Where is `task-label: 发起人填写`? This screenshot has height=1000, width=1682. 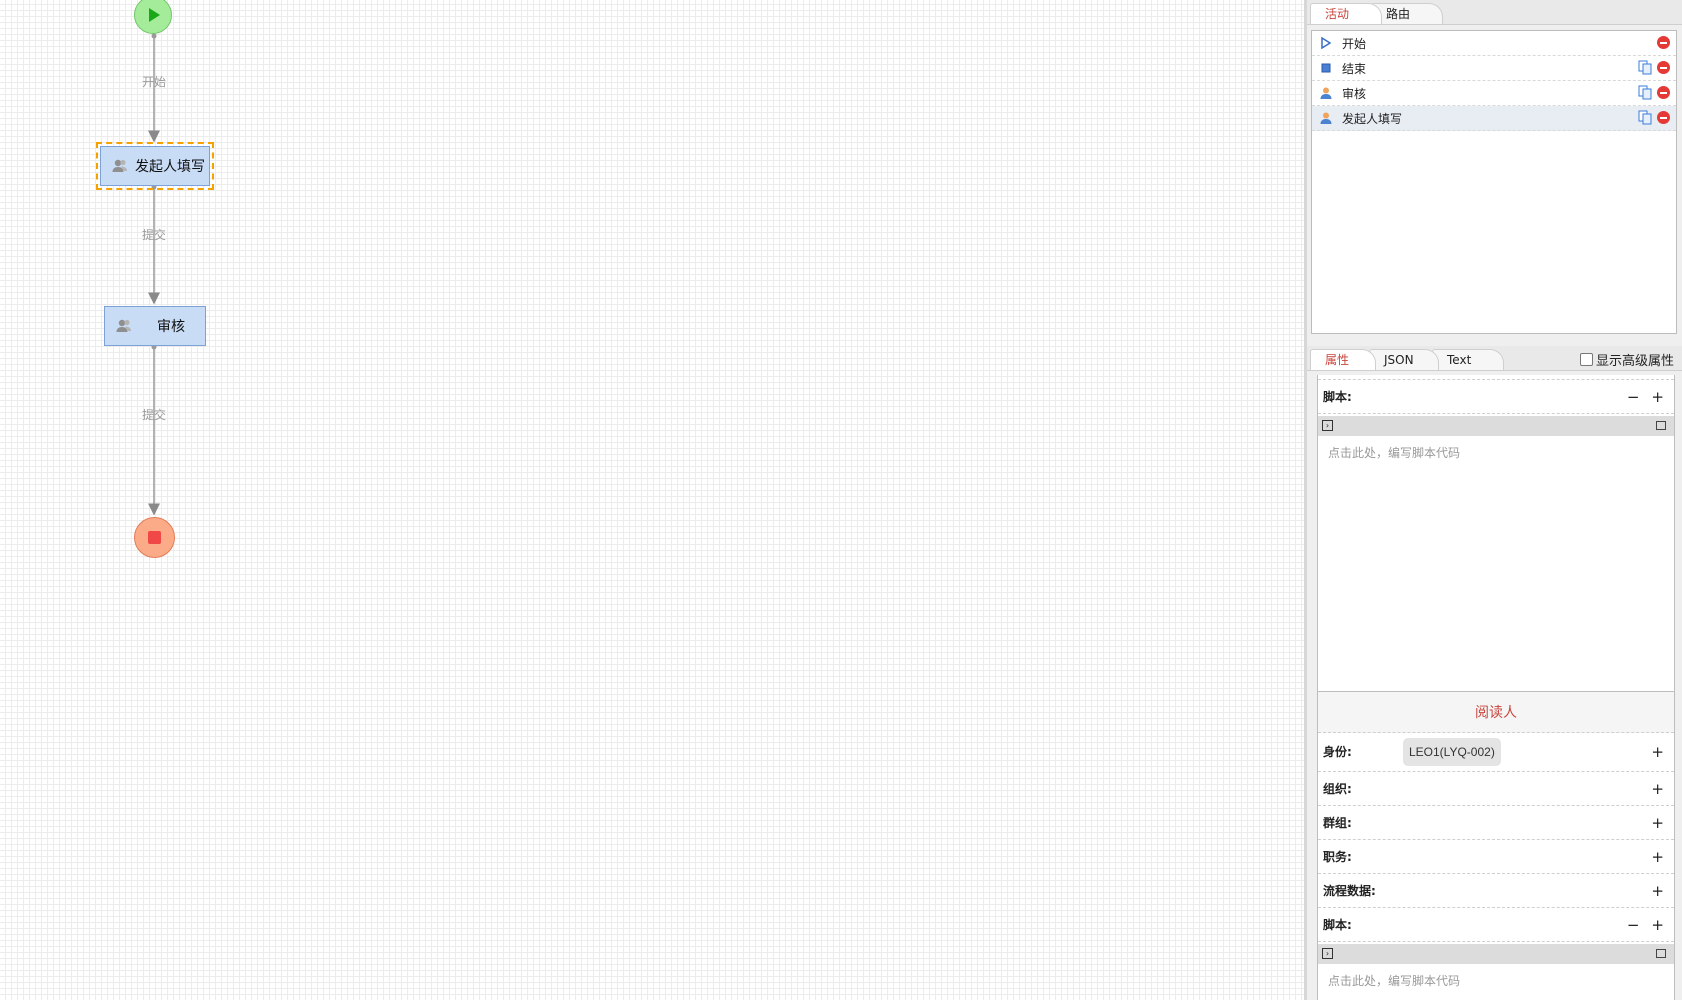 task-label: 发起人填写 is located at coordinates (170, 166).